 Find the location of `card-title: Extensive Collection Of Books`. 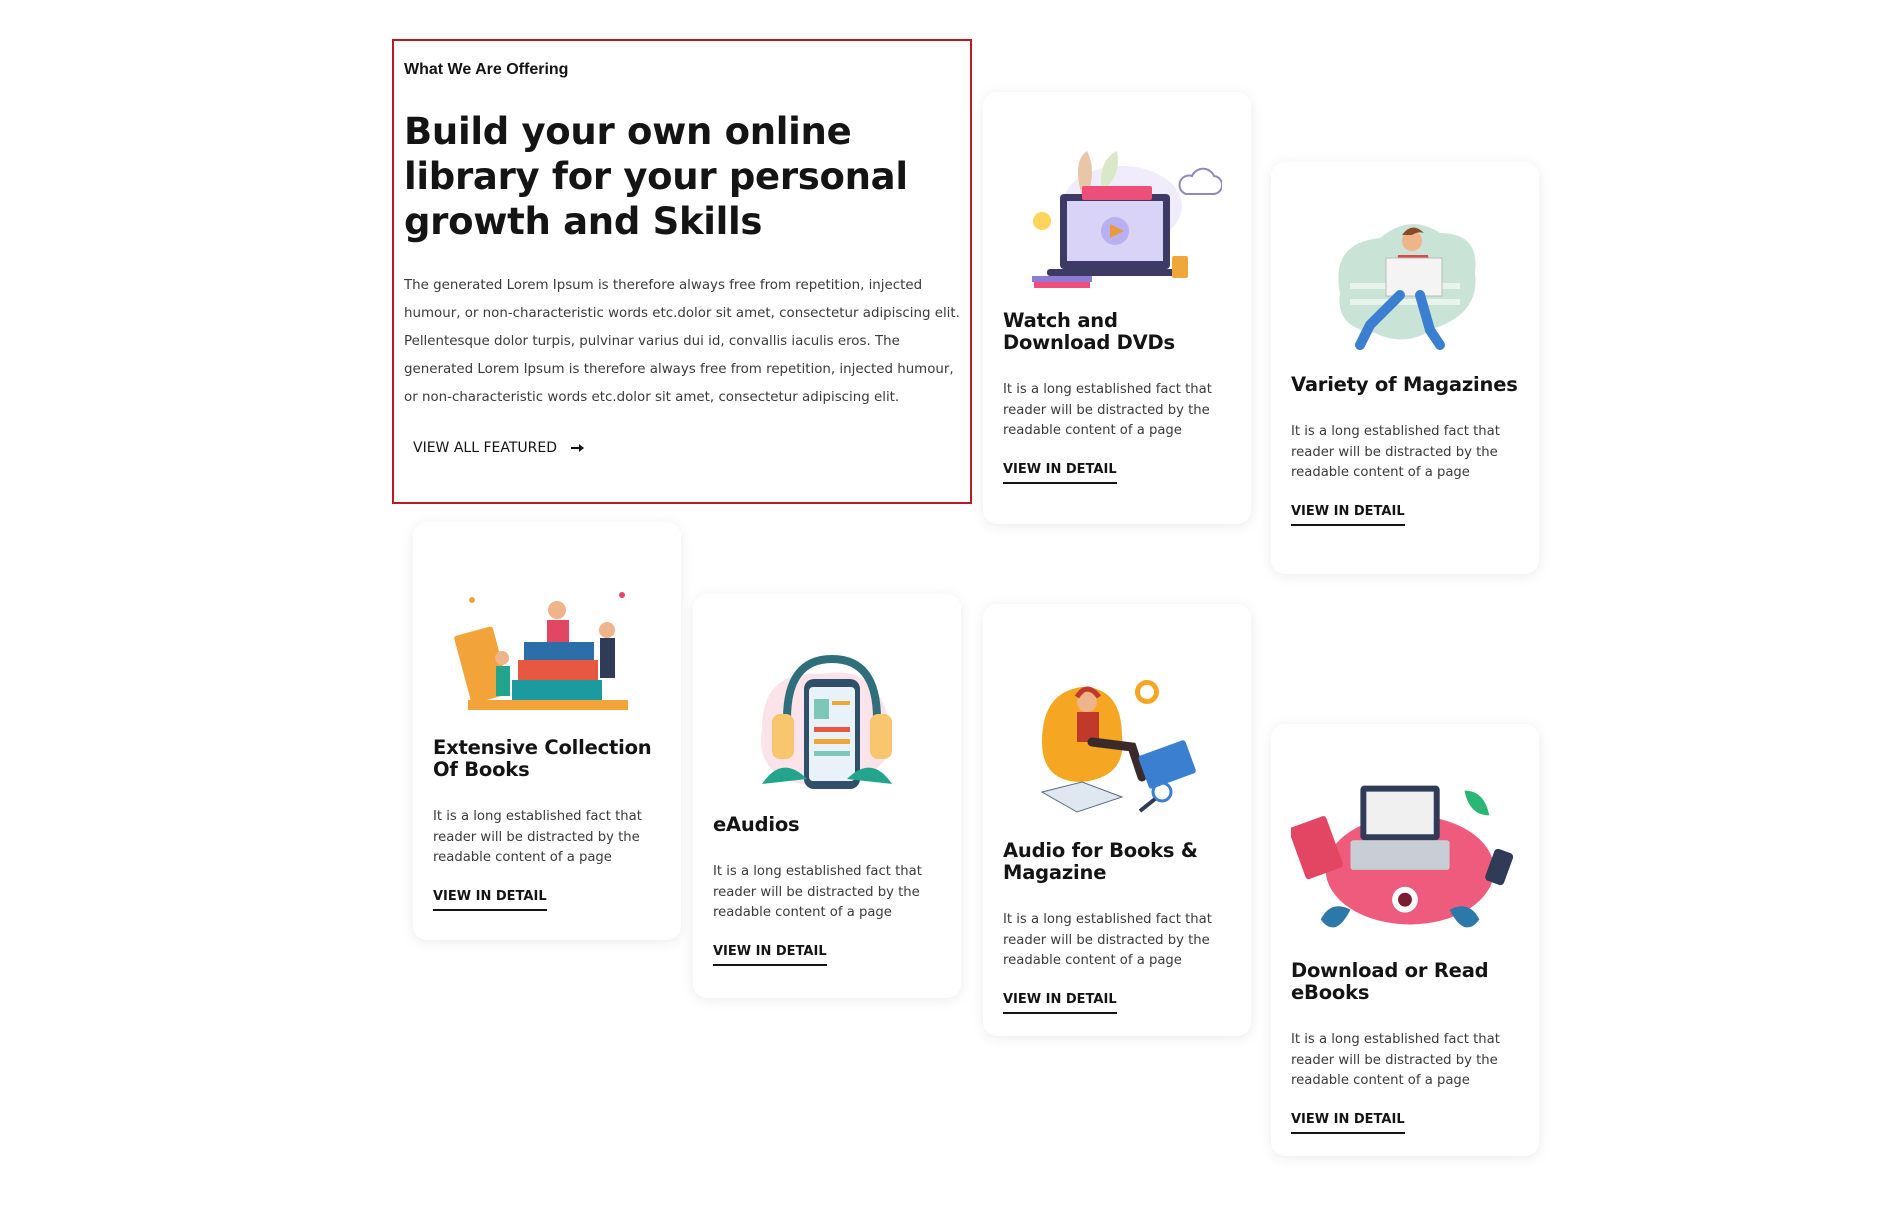

card-title: Extensive Collection Of Books is located at coordinates (542, 758).